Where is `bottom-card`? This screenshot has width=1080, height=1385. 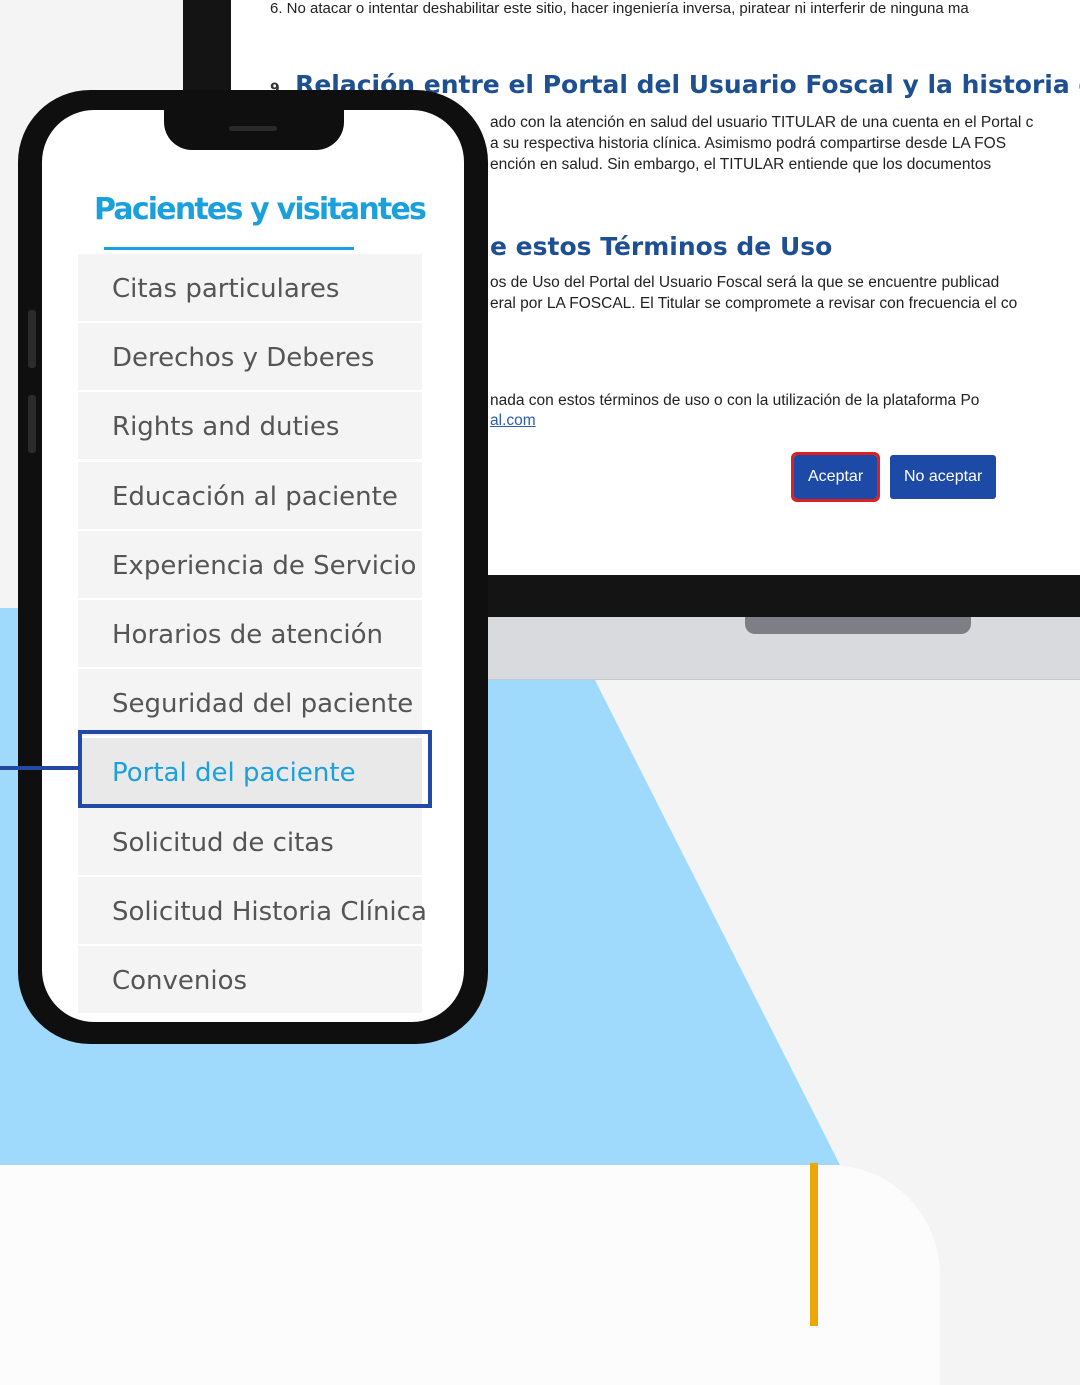
bottom-card is located at coordinates (470, 1275).